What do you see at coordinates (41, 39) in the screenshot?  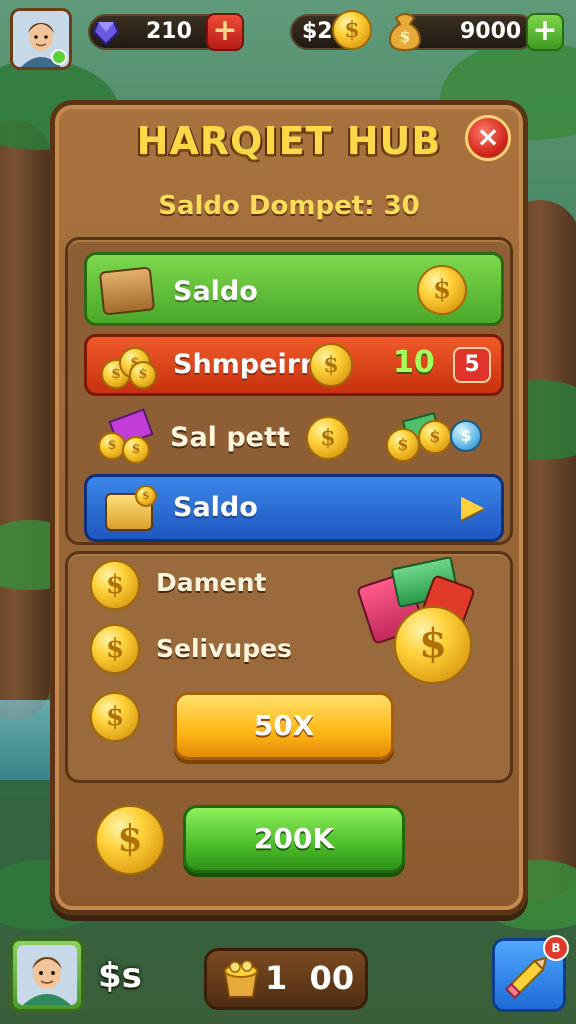 I see `player-avatar` at bounding box center [41, 39].